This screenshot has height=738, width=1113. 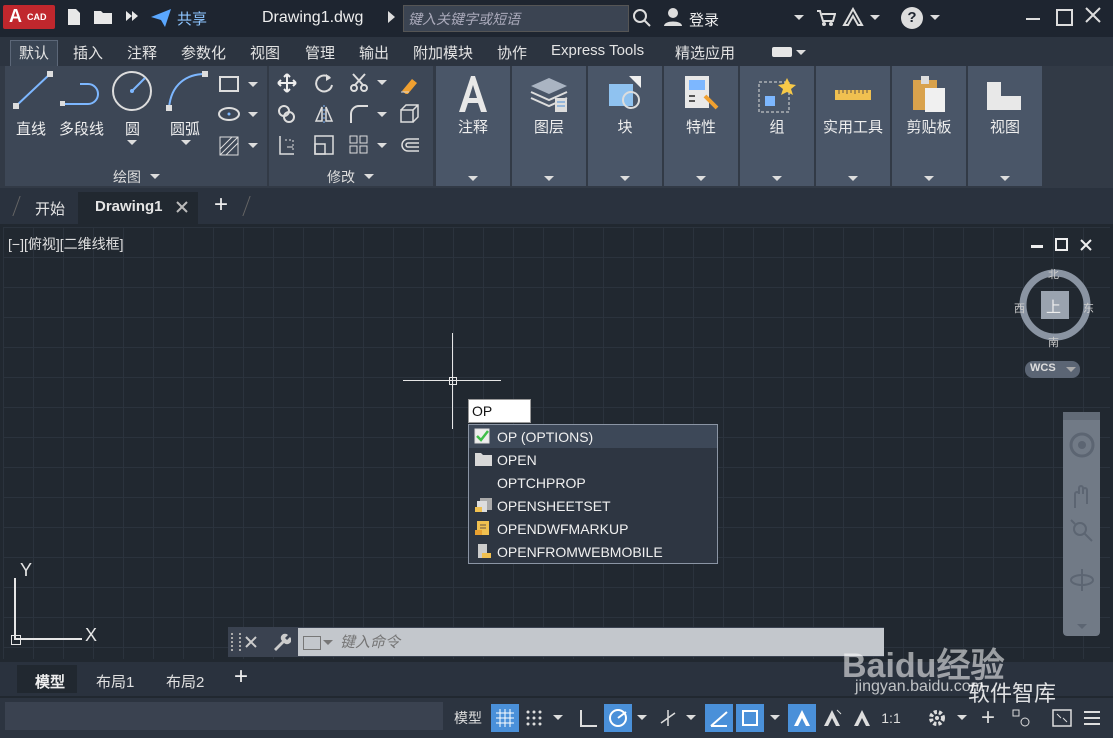 What do you see at coordinates (1082, 533) in the screenshot?
I see `zoom-extents-icon` at bounding box center [1082, 533].